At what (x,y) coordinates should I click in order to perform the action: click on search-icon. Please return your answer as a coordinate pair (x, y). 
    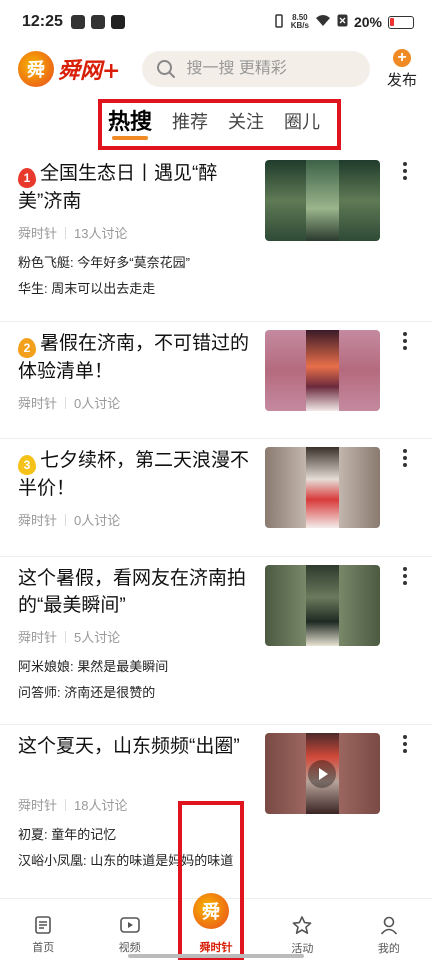
    Looking at the image, I should click on (166, 69).